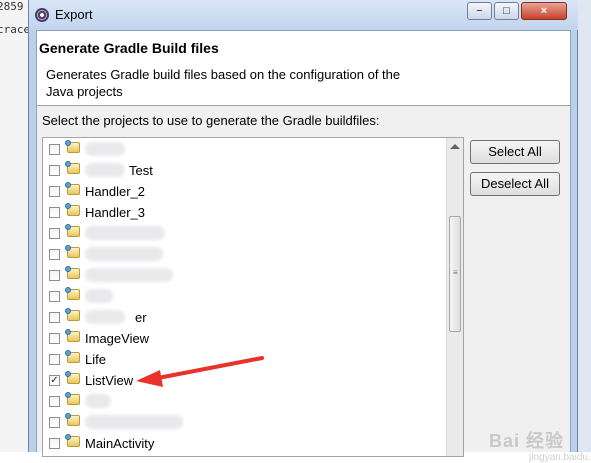 The image size is (591, 463). What do you see at coordinates (243, 317) in the screenshot?
I see `project-row: er` at bounding box center [243, 317].